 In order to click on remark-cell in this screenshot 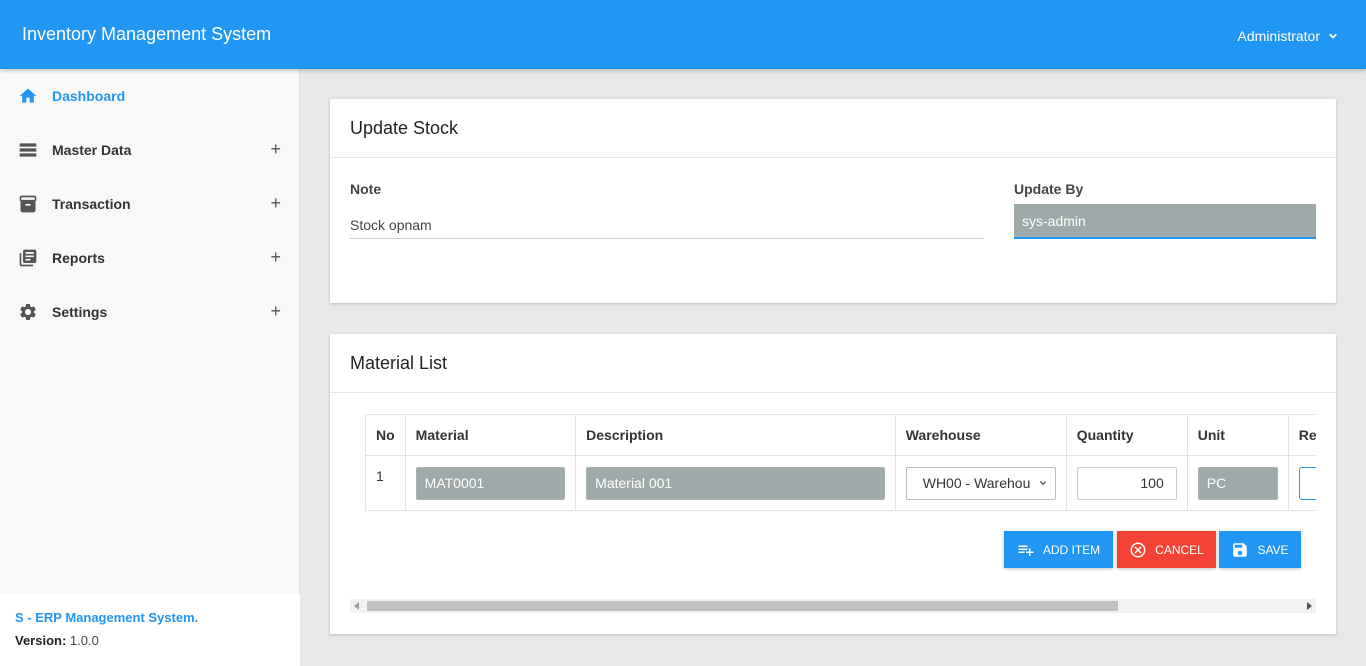, I will do `click(1301, 483)`.